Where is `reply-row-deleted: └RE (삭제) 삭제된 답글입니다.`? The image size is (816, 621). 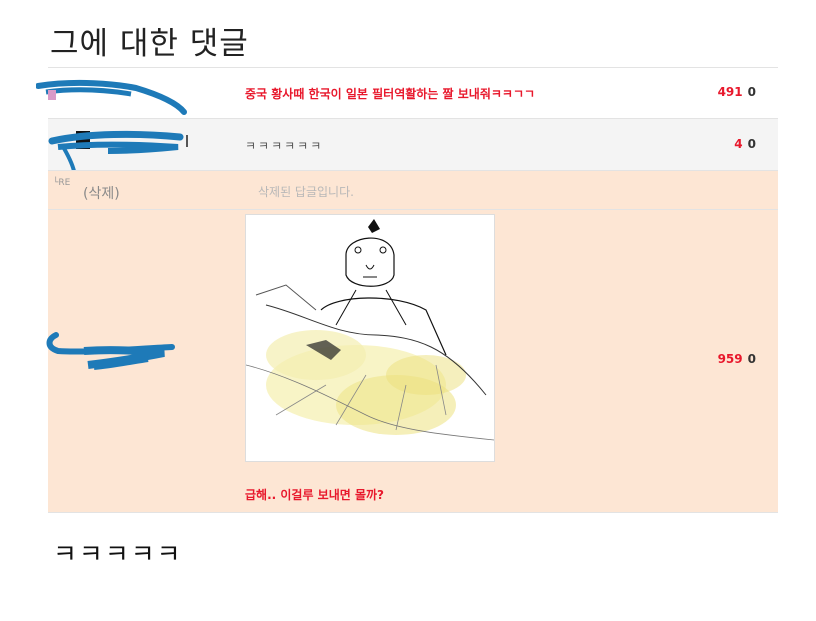 reply-row-deleted: └RE (삭제) 삭제된 답글입니다. is located at coordinates (413, 189).